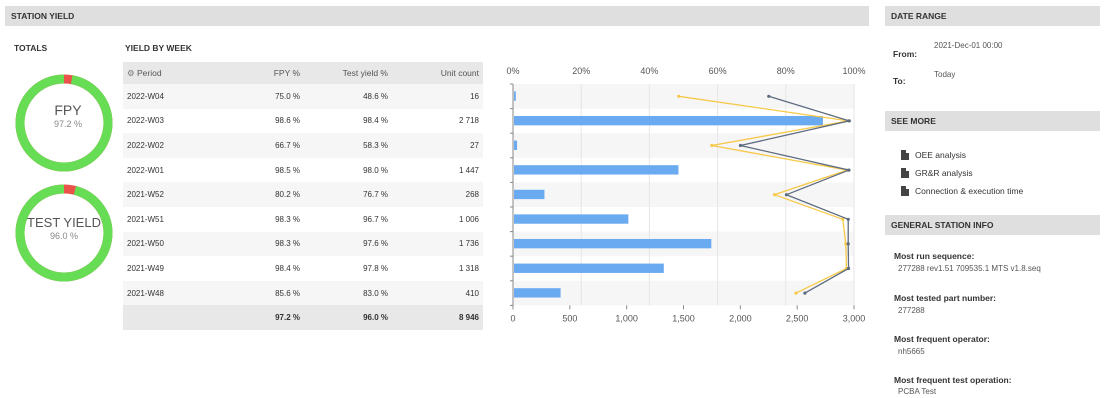 Image resolution: width=1107 pixels, height=398 pixels. Describe the element at coordinates (149, 72) in the screenshot. I see `period-header-label: Period` at that location.